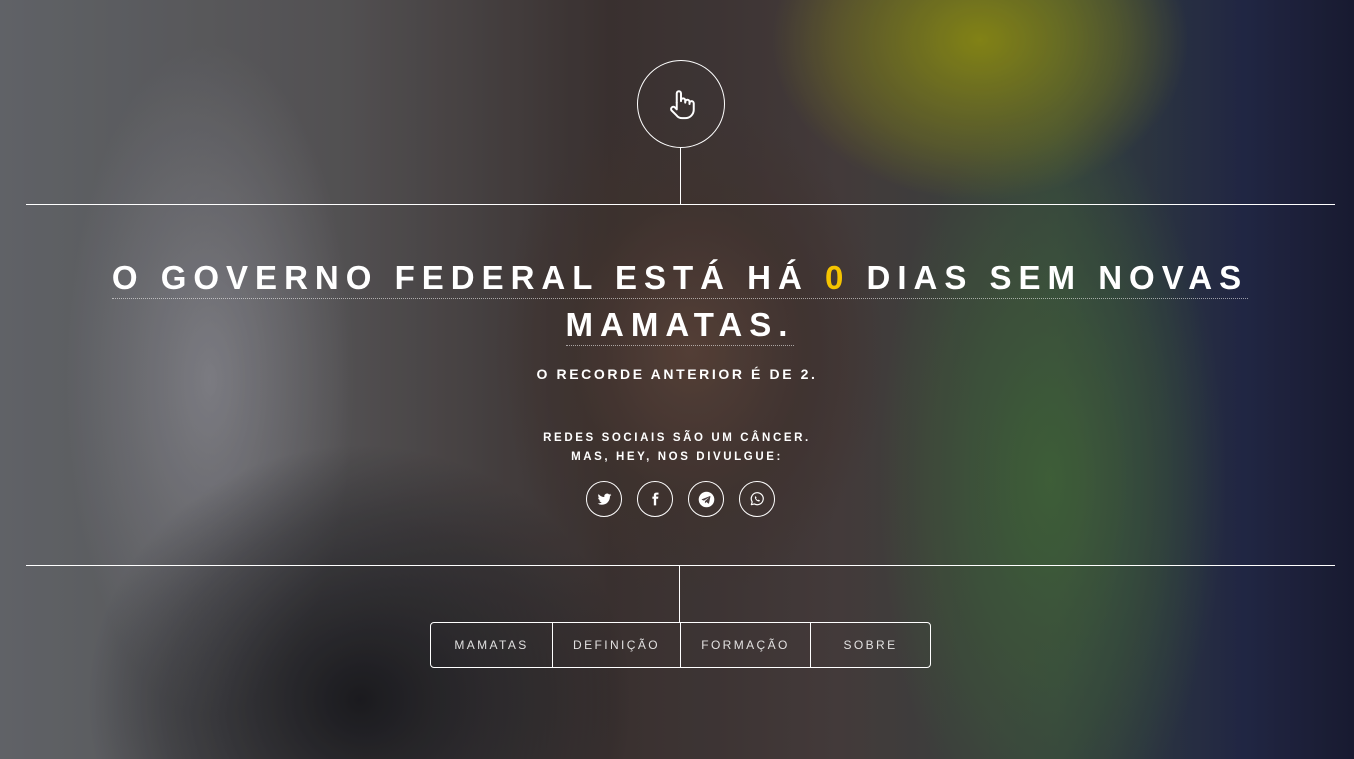 The width and height of the screenshot is (1354, 759). What do you see at coordinates (680, 499) in the screenshot?
I see `social-share-buttons` at bounding box center [680, 499].